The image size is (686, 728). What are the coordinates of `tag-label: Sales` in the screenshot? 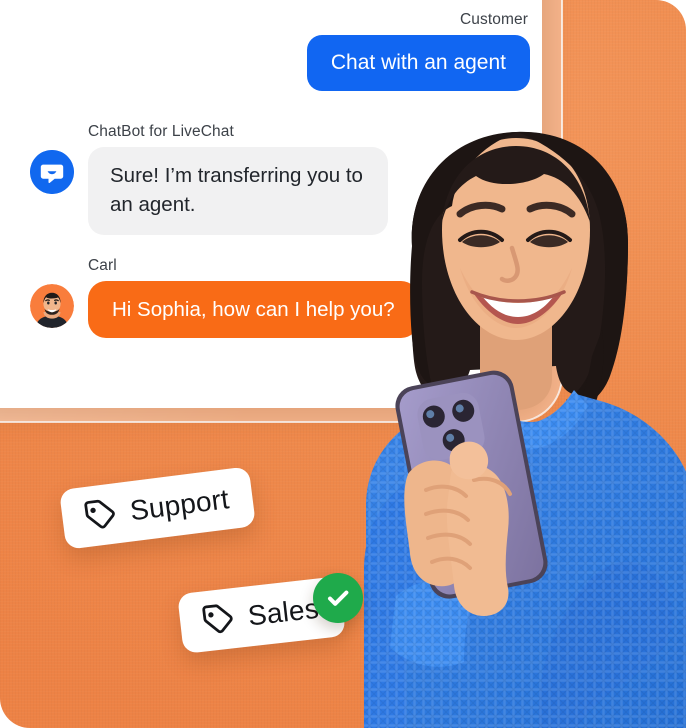 It's located at (283, 612).